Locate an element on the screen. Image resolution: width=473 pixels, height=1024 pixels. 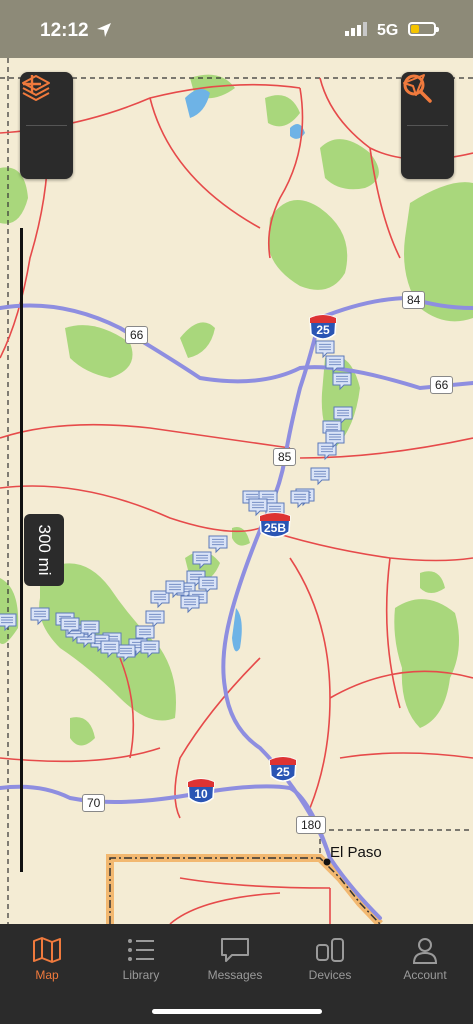
devices-icon is located at coordinates (330, 950).